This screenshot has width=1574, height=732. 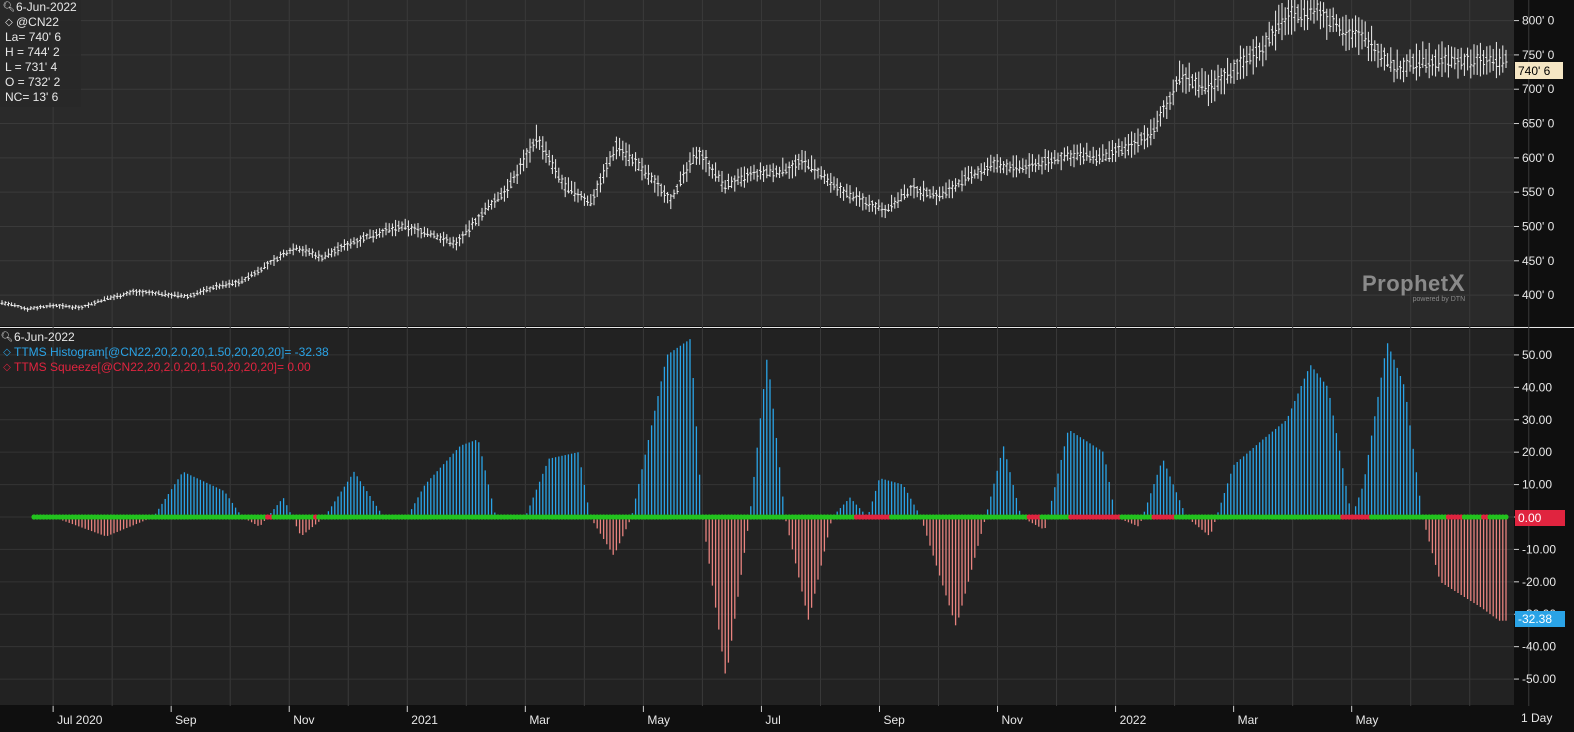 What do you see at coordinates (1538, 124) in the screenshot?
I see `price-tick-label: 650' 0` at bounding box center [1538, 124].